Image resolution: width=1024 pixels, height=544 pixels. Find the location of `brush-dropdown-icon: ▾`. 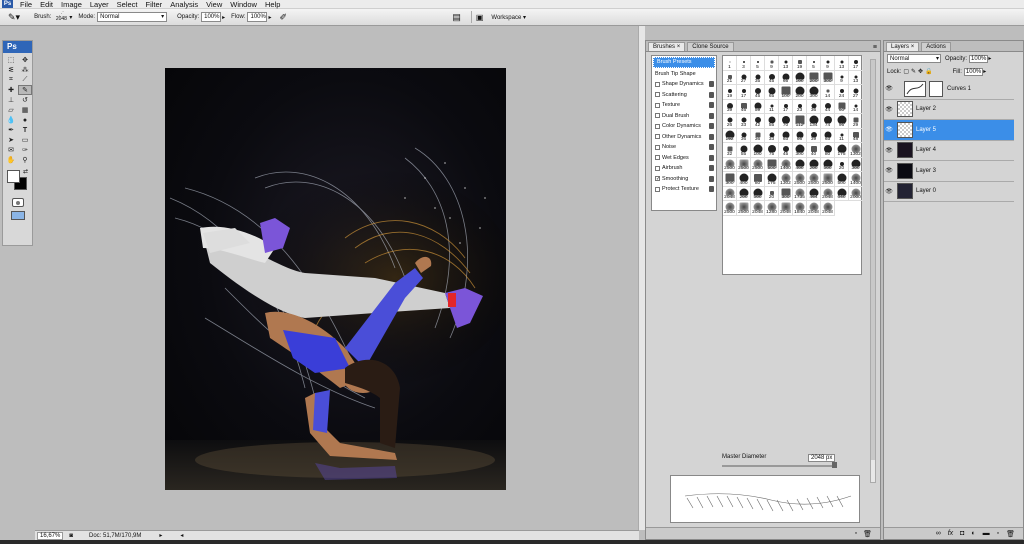

brush-dropdown-icon: ▾ is located at coordinates (70, 17).